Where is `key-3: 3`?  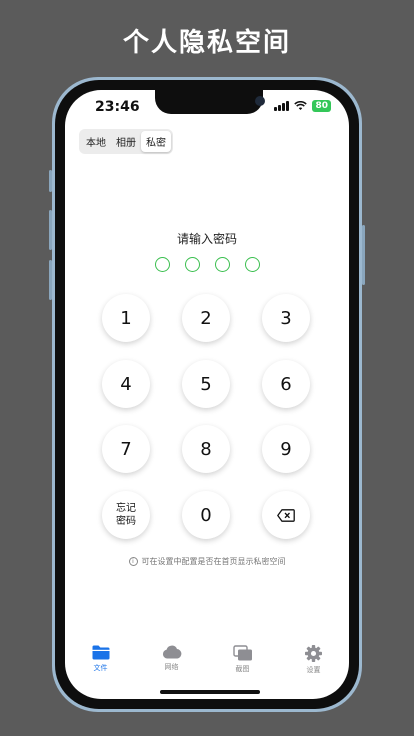
key-3: 3 is located at coordinates (286, 318).